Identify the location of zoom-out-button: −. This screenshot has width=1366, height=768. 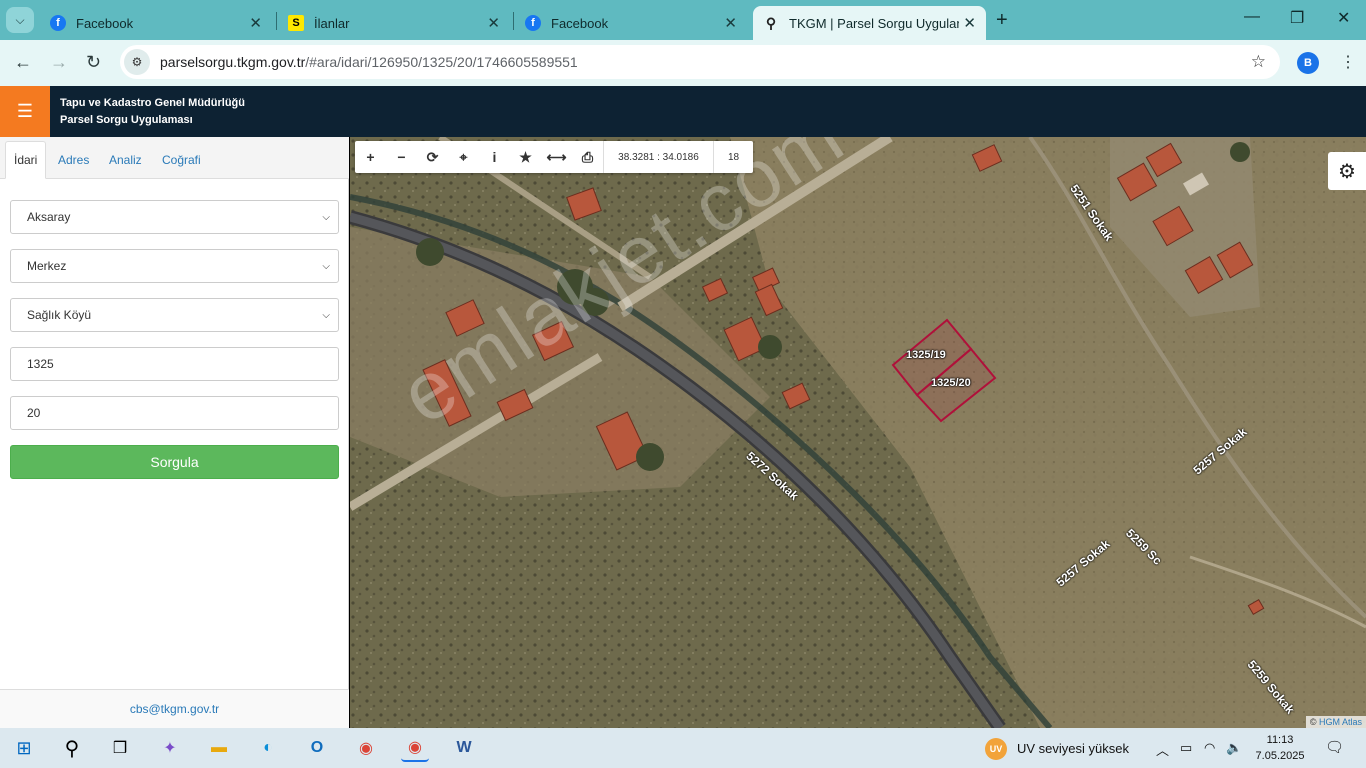
(401, 157).